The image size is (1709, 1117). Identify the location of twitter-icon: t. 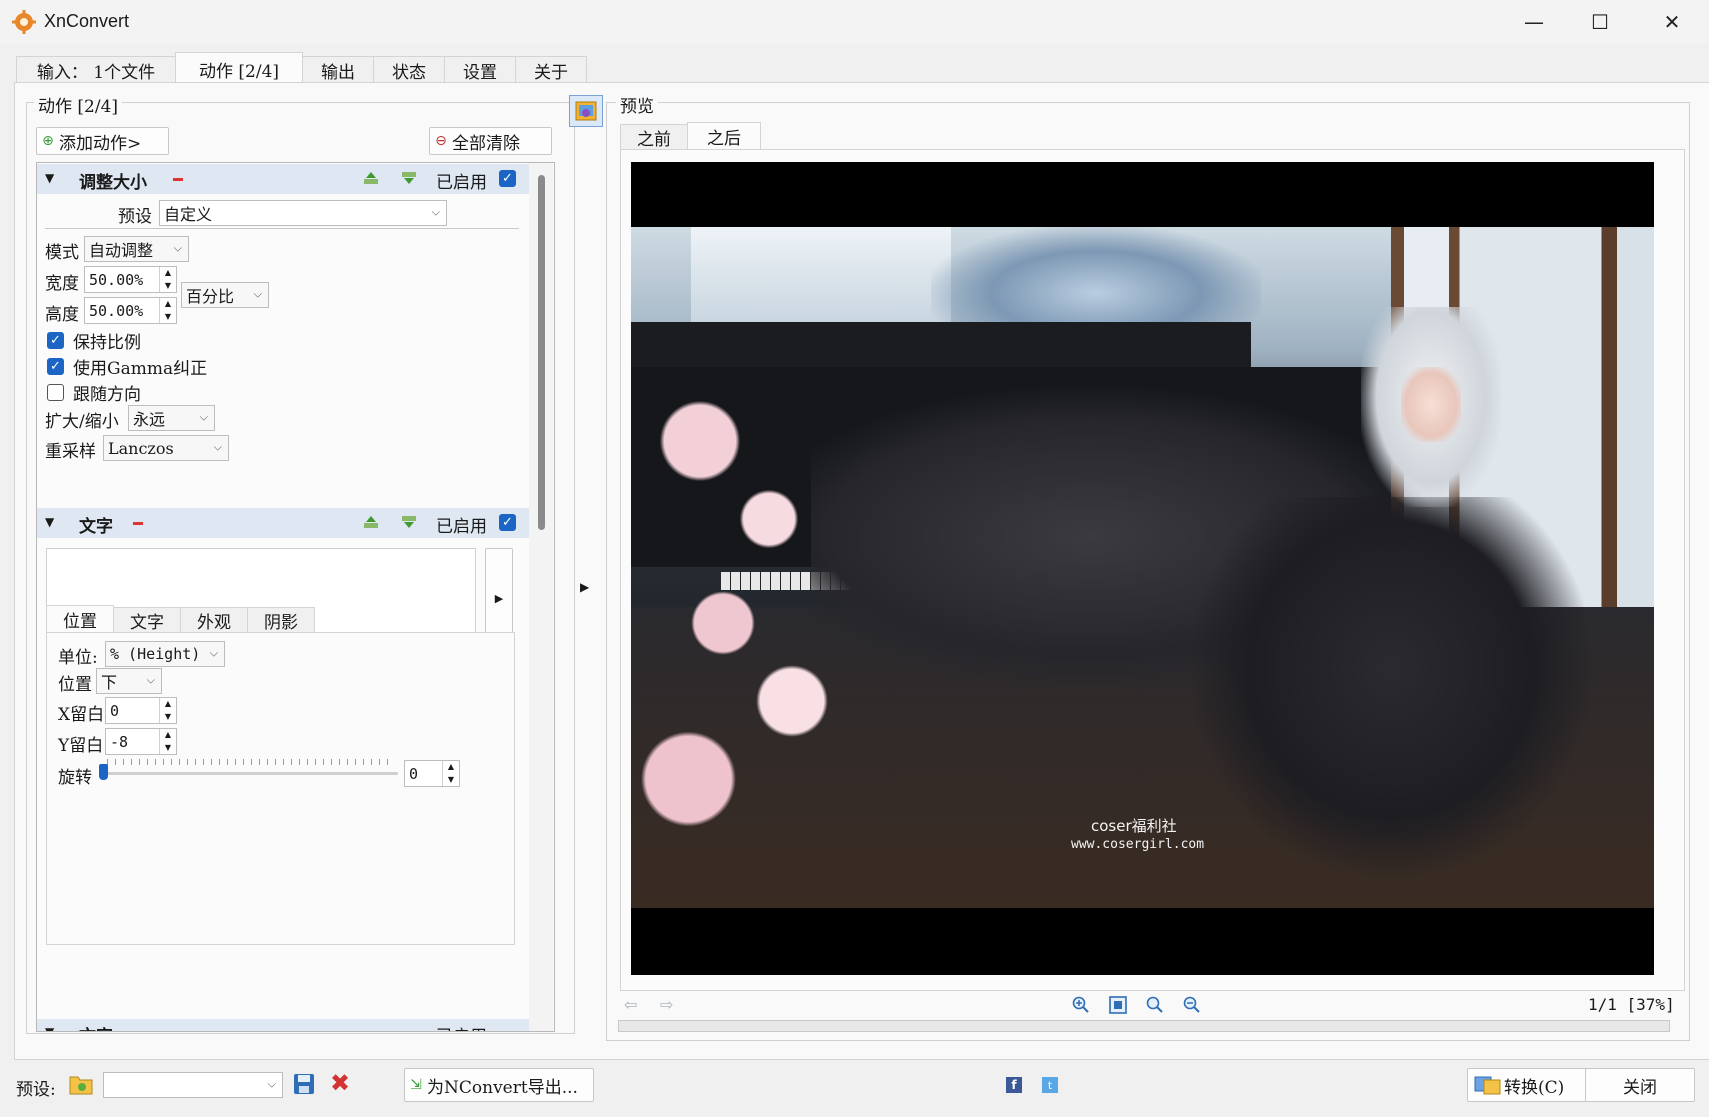
(1050, 1085).